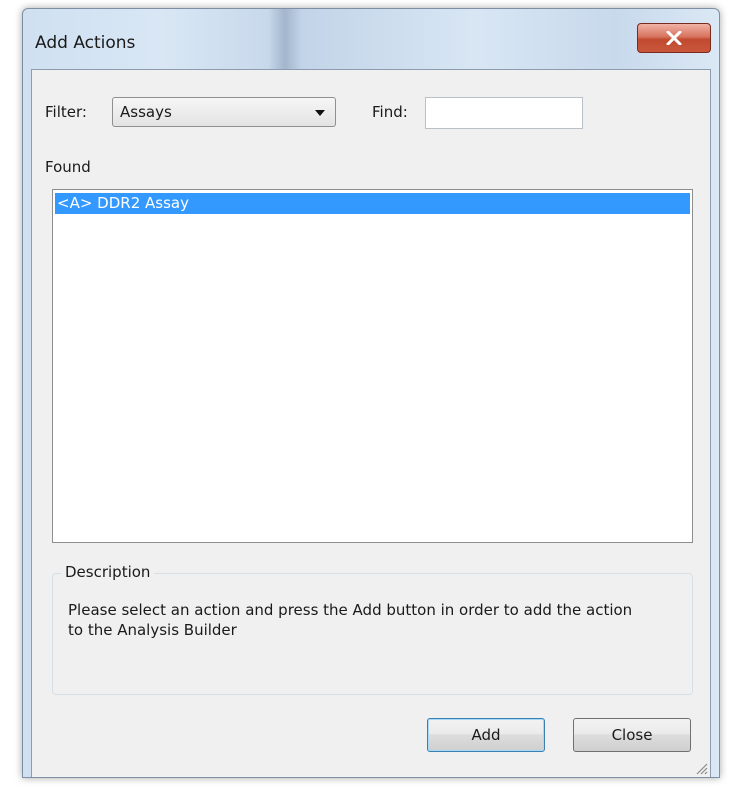  I want to click on window-close-button, so click(674, 38).